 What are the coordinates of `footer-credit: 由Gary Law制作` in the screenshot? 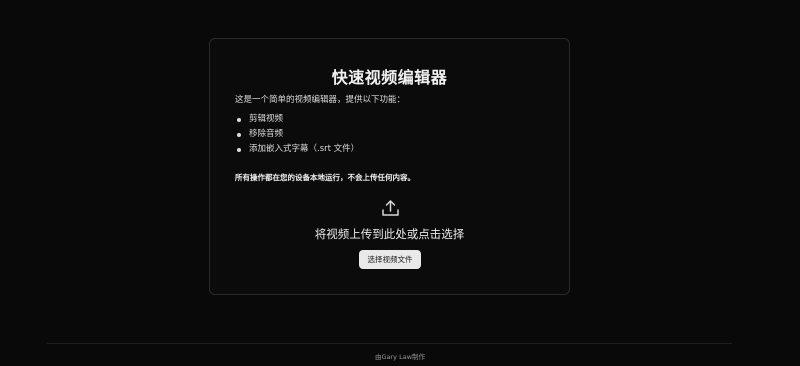 It's located at (400, 357).